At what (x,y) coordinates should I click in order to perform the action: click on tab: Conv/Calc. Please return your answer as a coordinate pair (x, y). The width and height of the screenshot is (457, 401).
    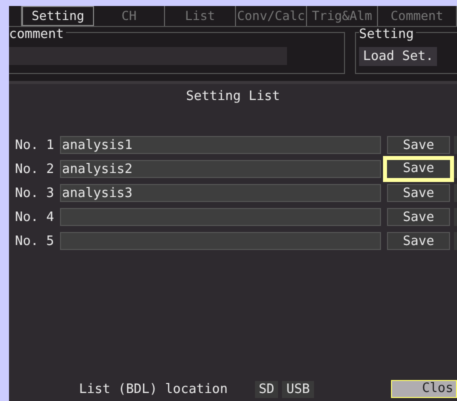
    Looking at the image, I should click on (271, 16).